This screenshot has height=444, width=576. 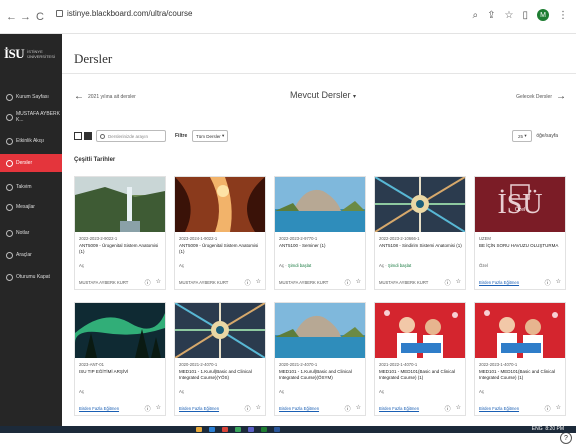 I want to click on search-icon: ⌕, so click(x=476, y=15).